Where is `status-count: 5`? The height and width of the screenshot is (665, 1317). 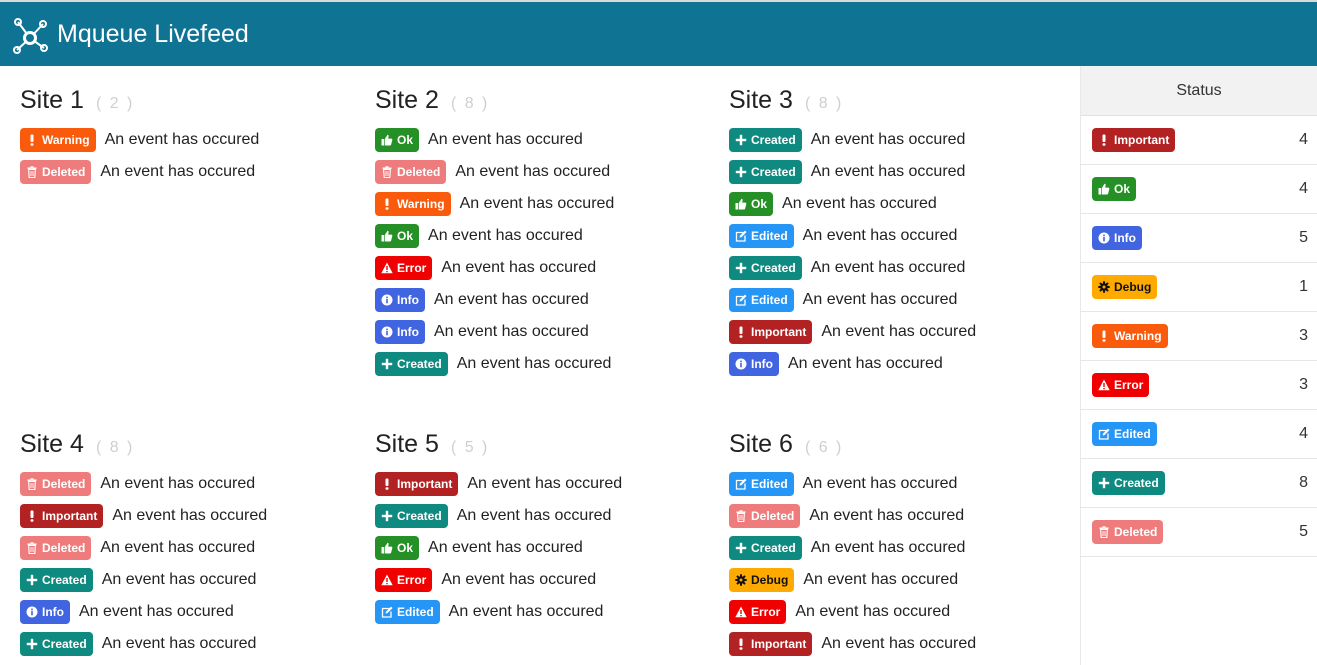
status-count: 5 is located at coordinates (1303, 531).